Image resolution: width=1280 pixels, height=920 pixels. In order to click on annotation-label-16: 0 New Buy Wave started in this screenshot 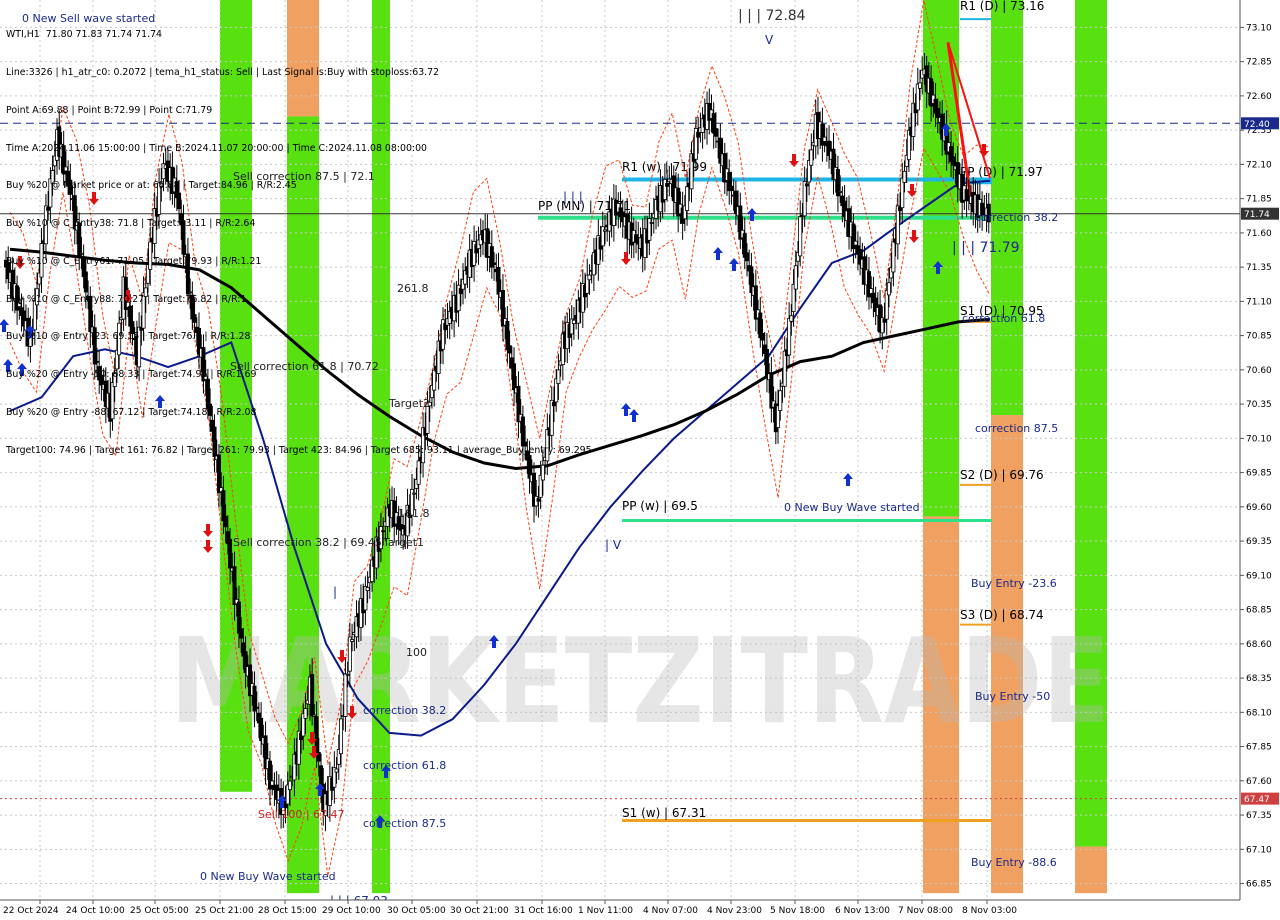, I will do `click(852, 507)`.